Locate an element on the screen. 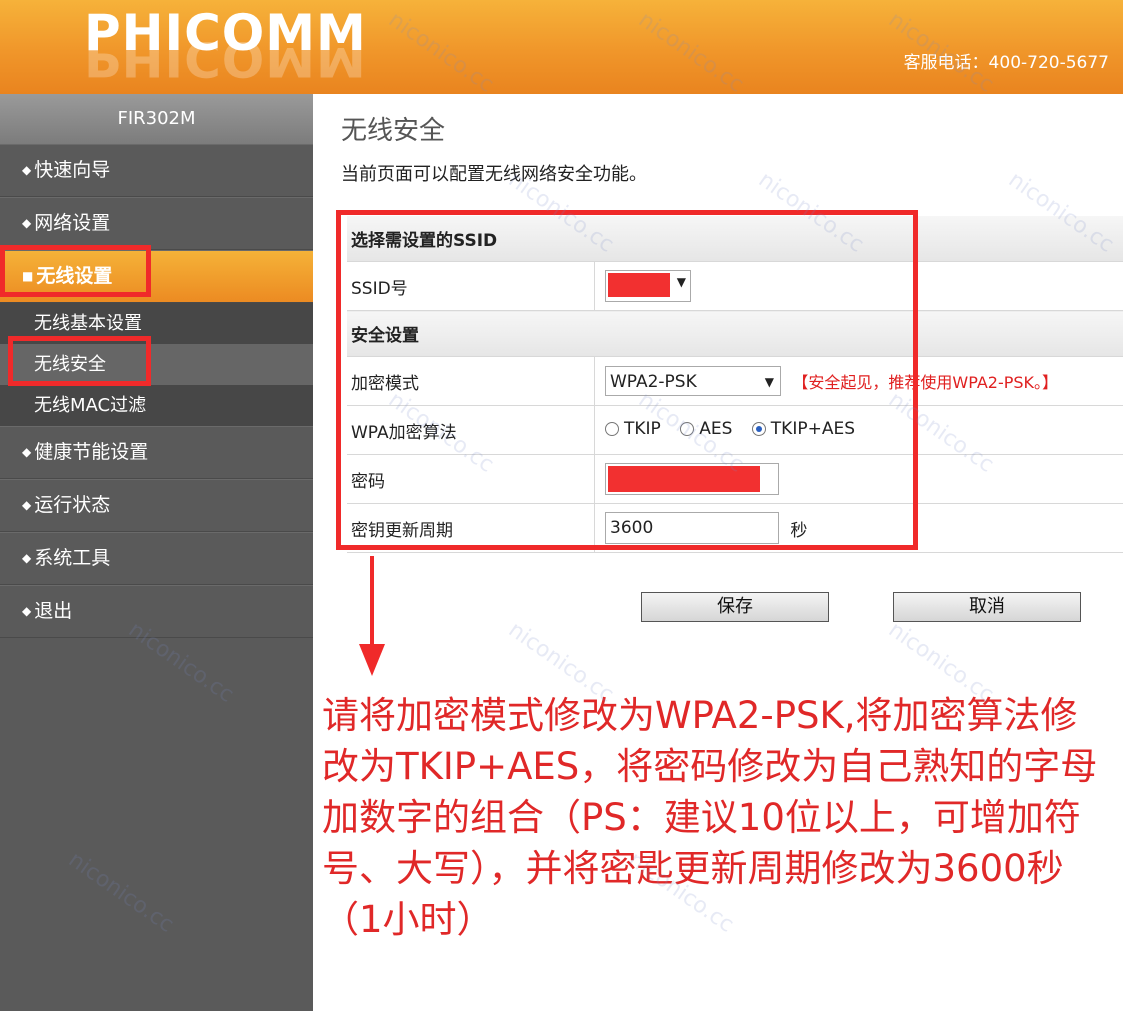 The width and height of the screenshot is (1123, 1011). nav-label: 健康节能设置 is located at coordinates (91, 452).